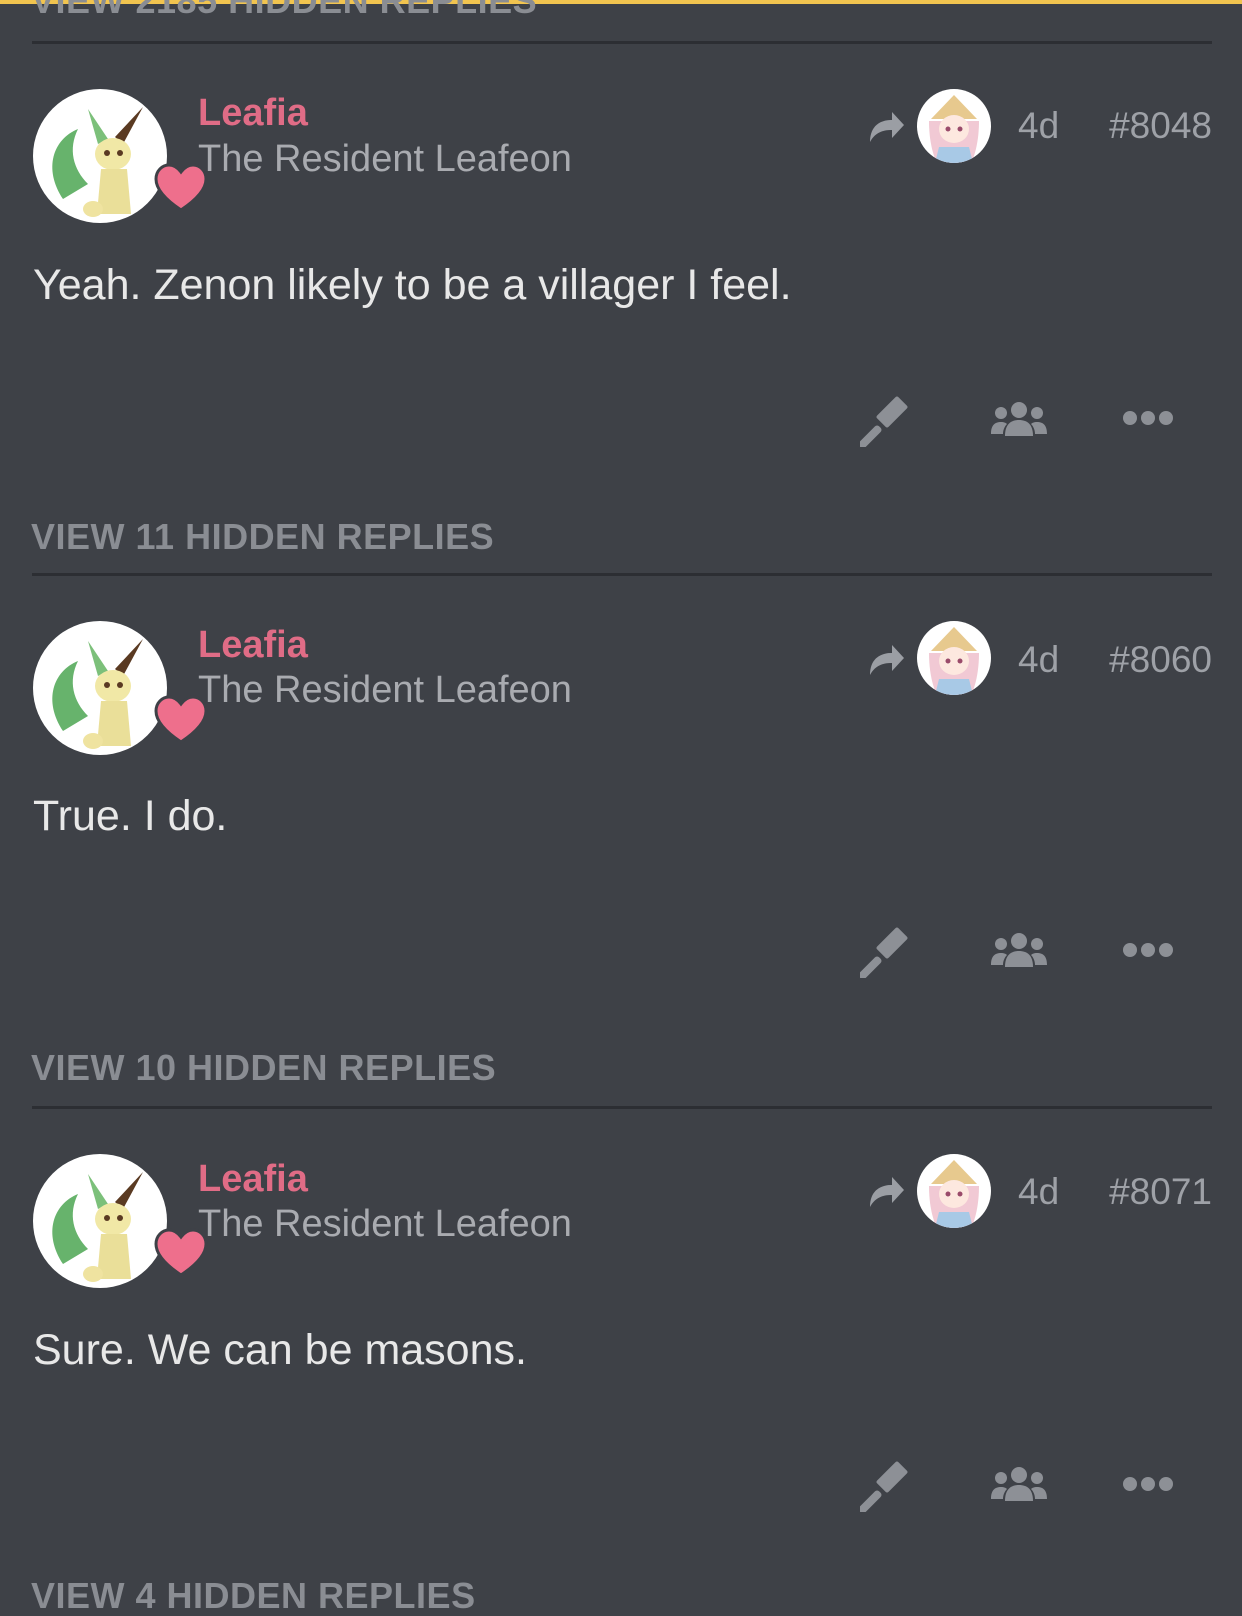 The width and height of the screenshot is (1242, 1616). Describe the element at coordinates (1160, 1191) in the screenshot. I see `post-number: #8071` at that location.